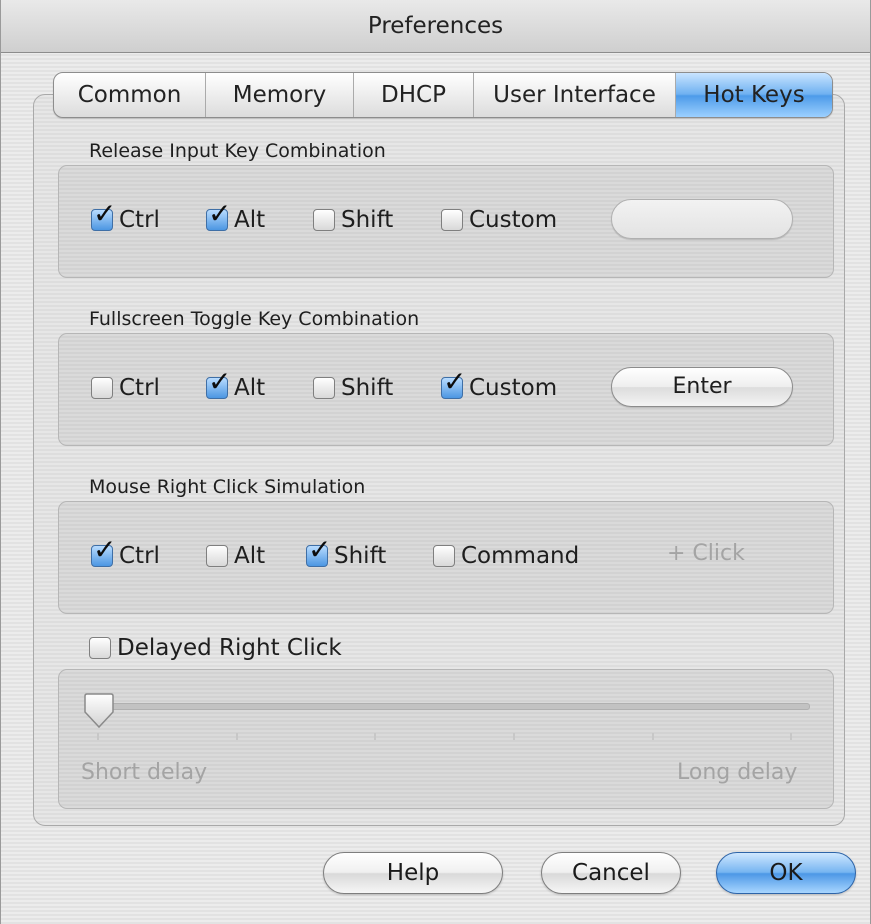 The height and width of the screenshot is (924, 871). I want to click on fullscreen-custom-checkbox: ✓ Custom, so click(499, 386).